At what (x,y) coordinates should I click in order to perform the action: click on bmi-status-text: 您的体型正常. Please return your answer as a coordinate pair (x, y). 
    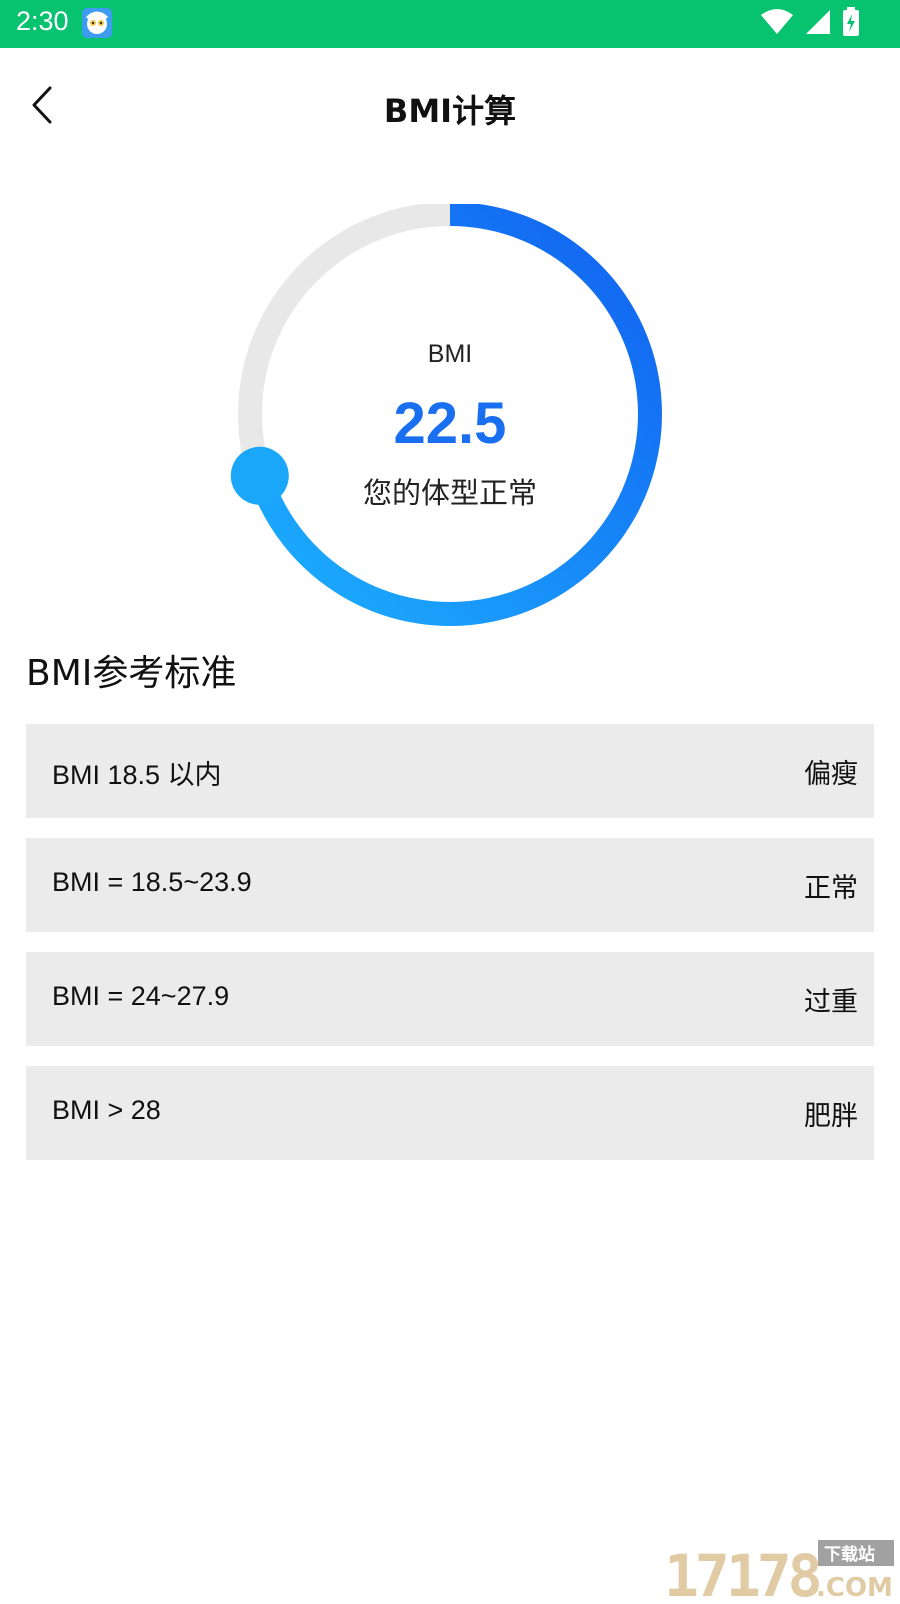
    Looking at the image, I should click on (450, 491).